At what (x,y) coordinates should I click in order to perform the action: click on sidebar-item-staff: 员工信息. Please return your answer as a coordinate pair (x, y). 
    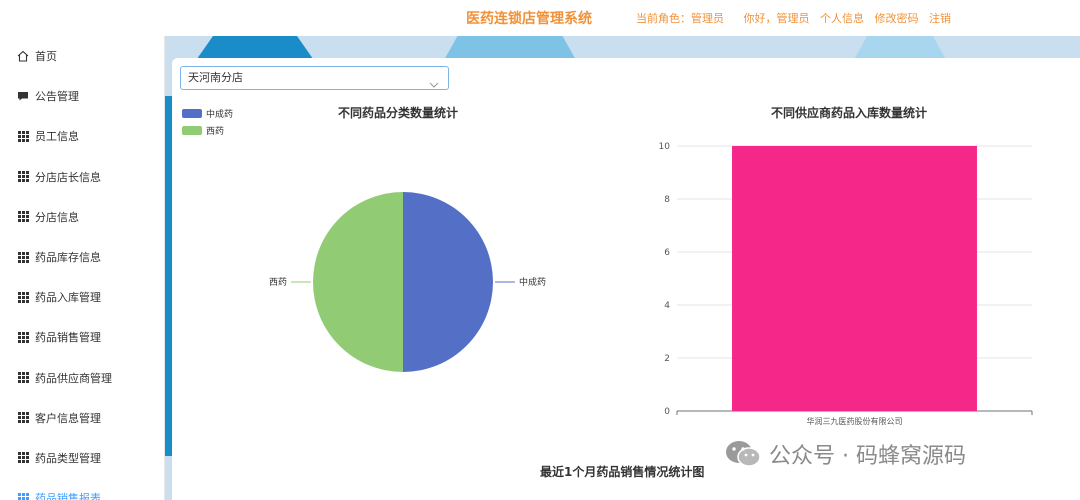
    Looking at the image, I should click on (82, 136).